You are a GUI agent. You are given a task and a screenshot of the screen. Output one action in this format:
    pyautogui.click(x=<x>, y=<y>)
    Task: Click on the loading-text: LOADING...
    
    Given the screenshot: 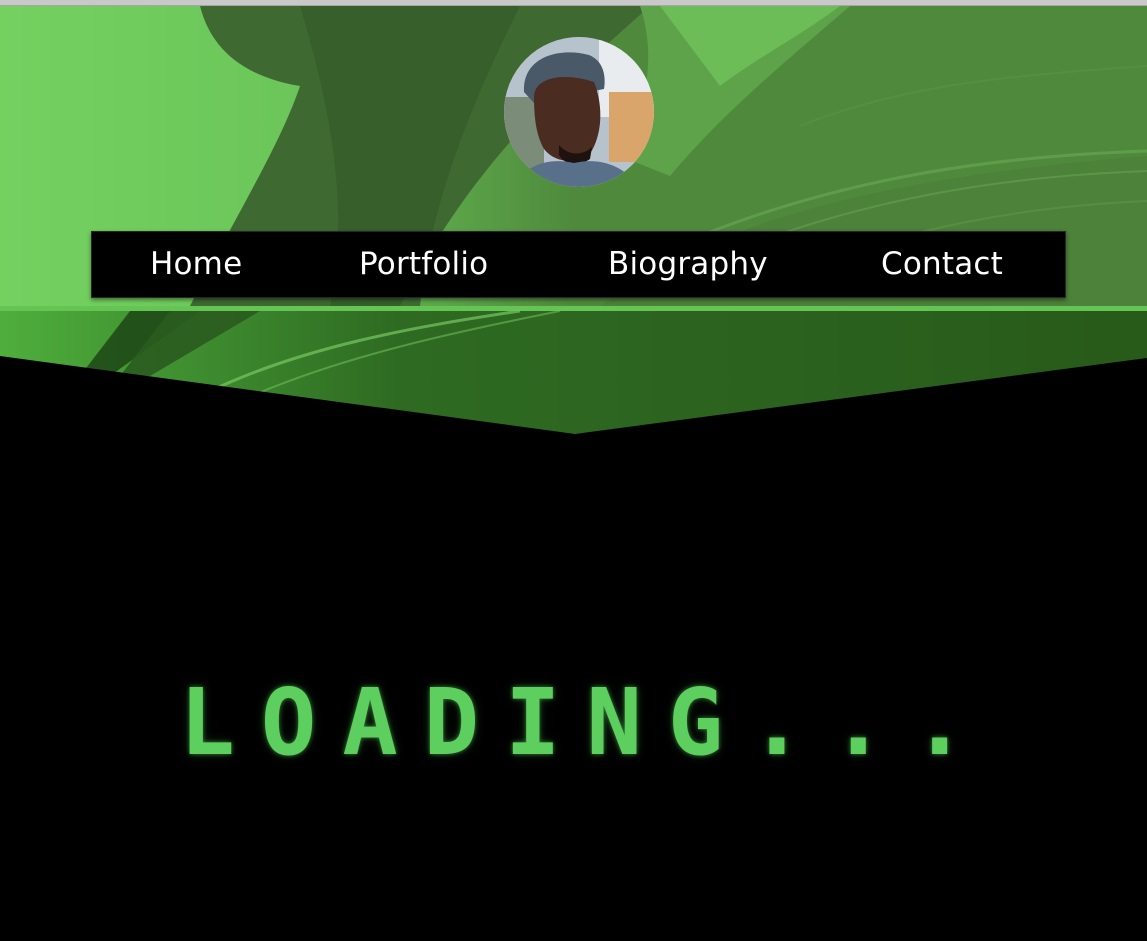 What is the action you would take?
    pyautogui.click(x=586, y=722)
    